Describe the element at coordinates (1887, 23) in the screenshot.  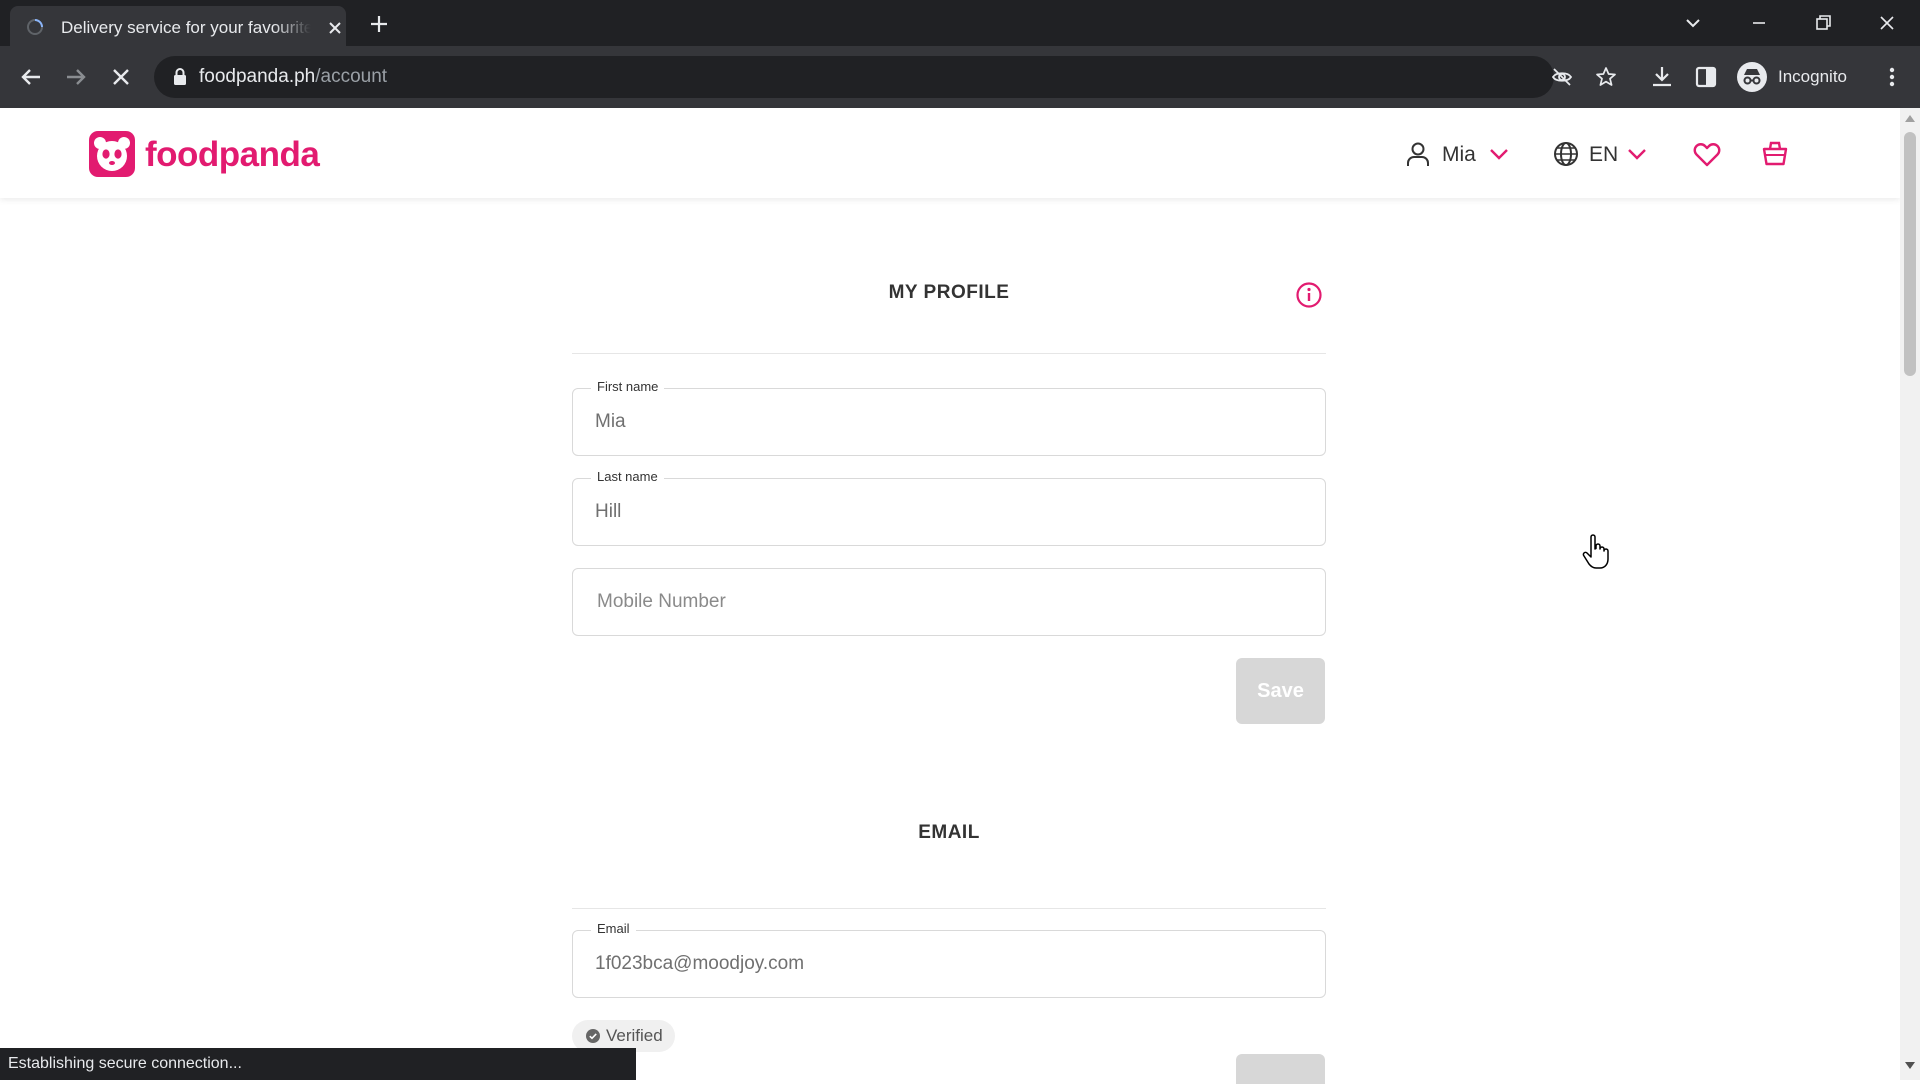
I see `close-window-icon` at that location.